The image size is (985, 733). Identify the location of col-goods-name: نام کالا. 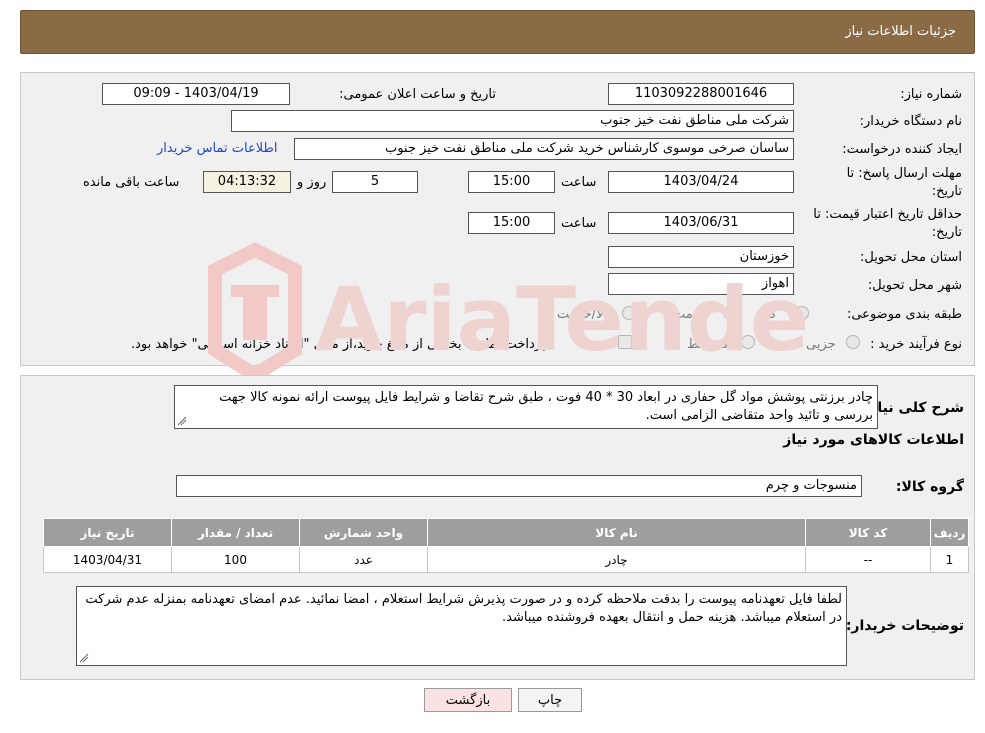
(616, 532).